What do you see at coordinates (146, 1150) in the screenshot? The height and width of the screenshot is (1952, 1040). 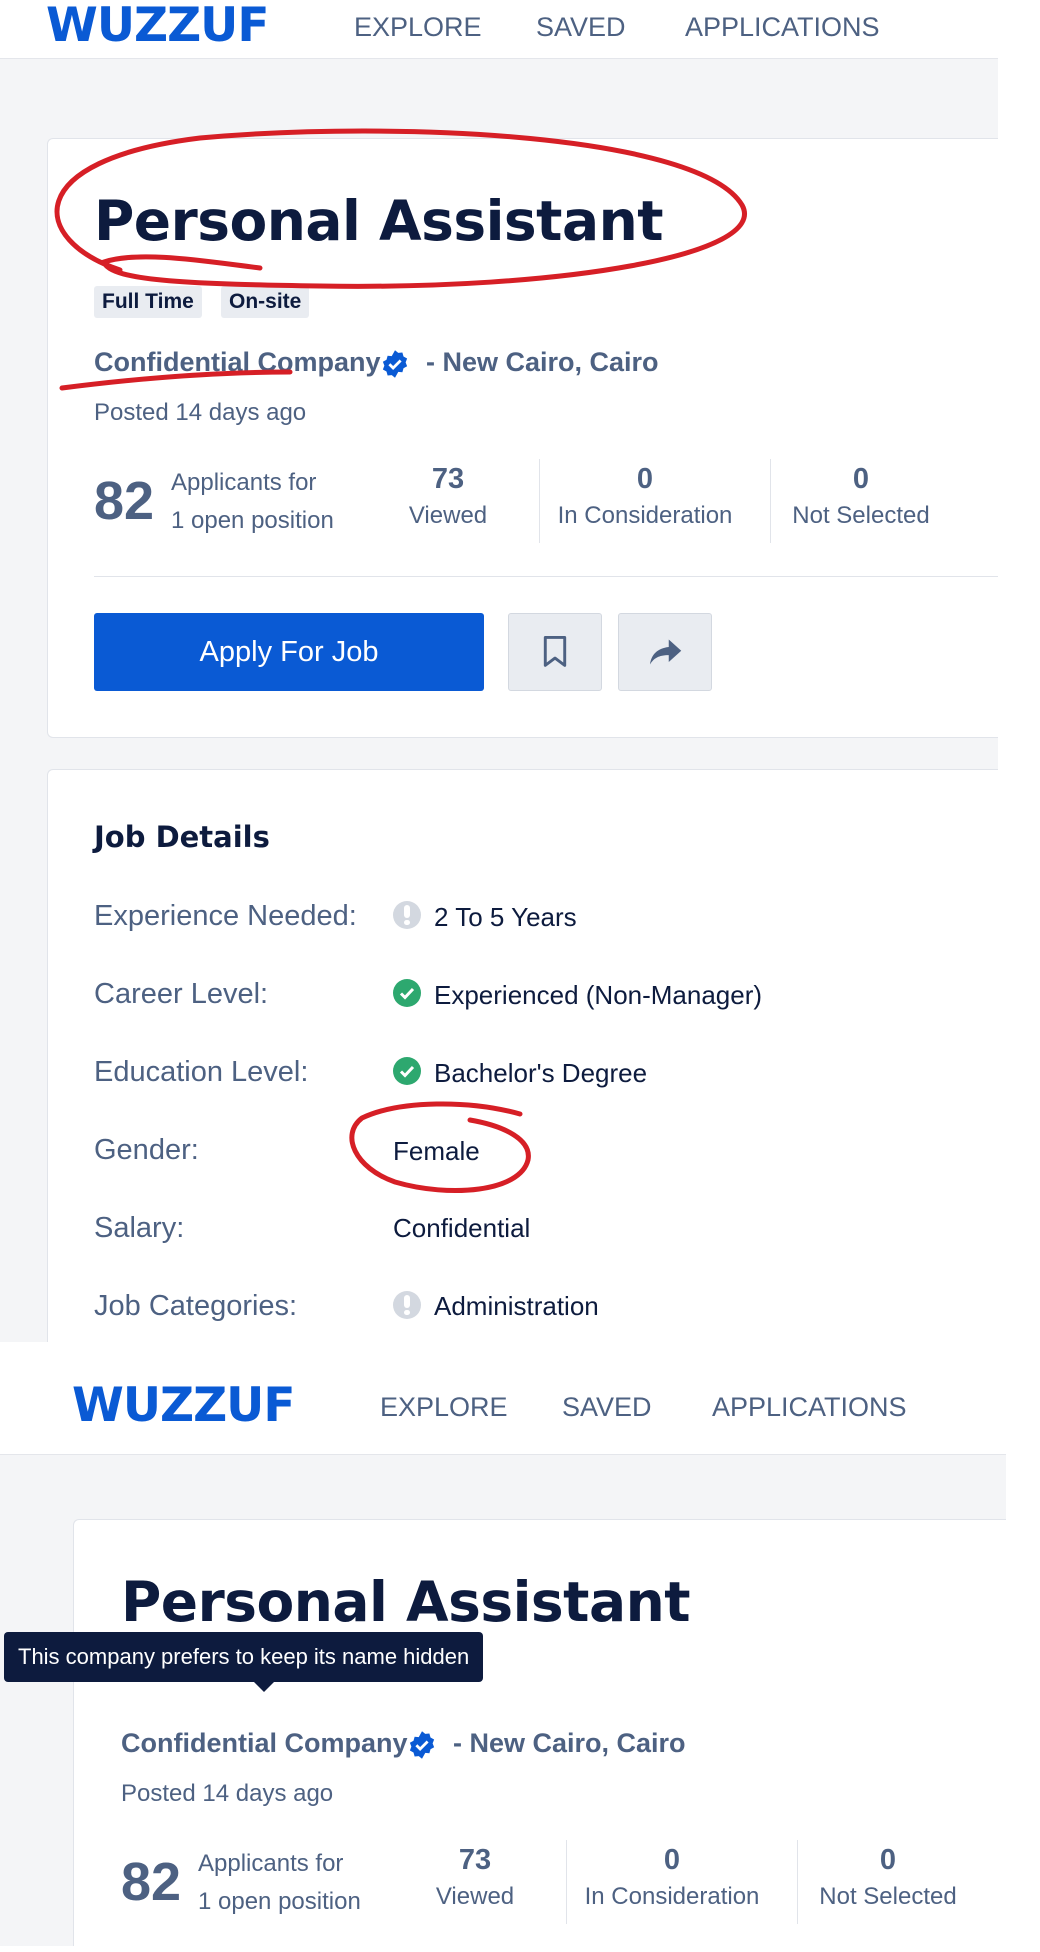 I see `gender-label: Gender:` at bounding box center [146, 1150].